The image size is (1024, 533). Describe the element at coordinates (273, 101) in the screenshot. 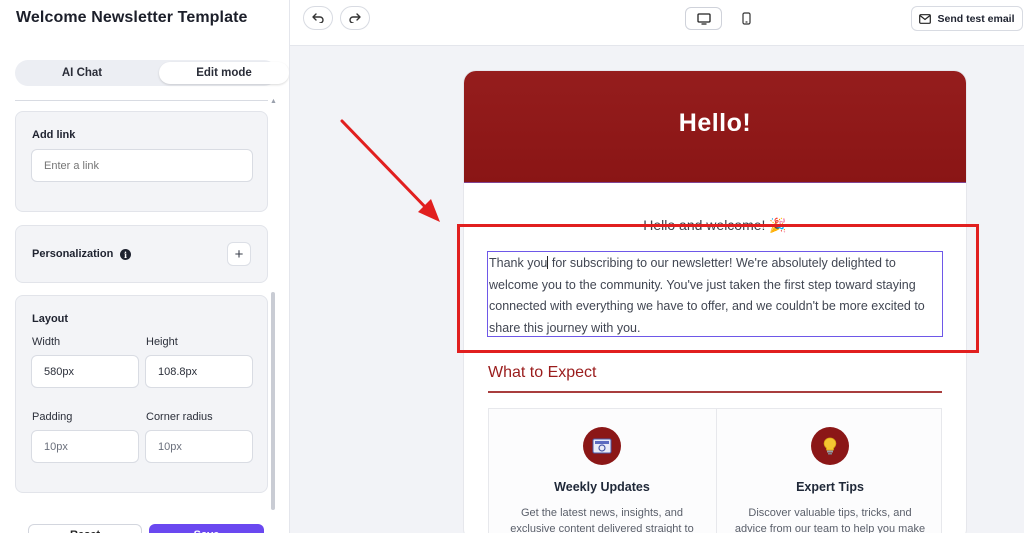

I see `scroll-up-icon: ▲` at that location.